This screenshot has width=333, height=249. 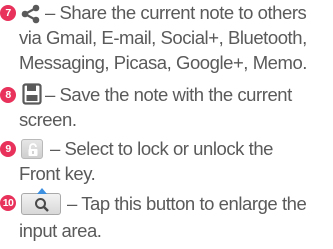 I want to click on item-number-badge: 10, so click(x=8, y=203).